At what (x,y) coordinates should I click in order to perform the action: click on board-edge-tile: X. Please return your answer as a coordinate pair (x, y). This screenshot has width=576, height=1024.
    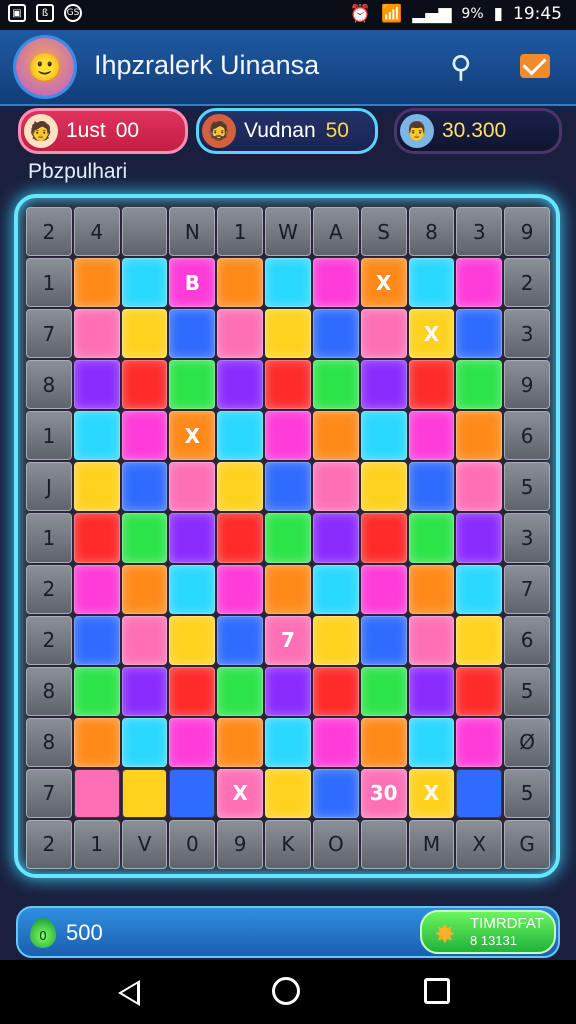
    Looking at the image, I should click on (479, 844).